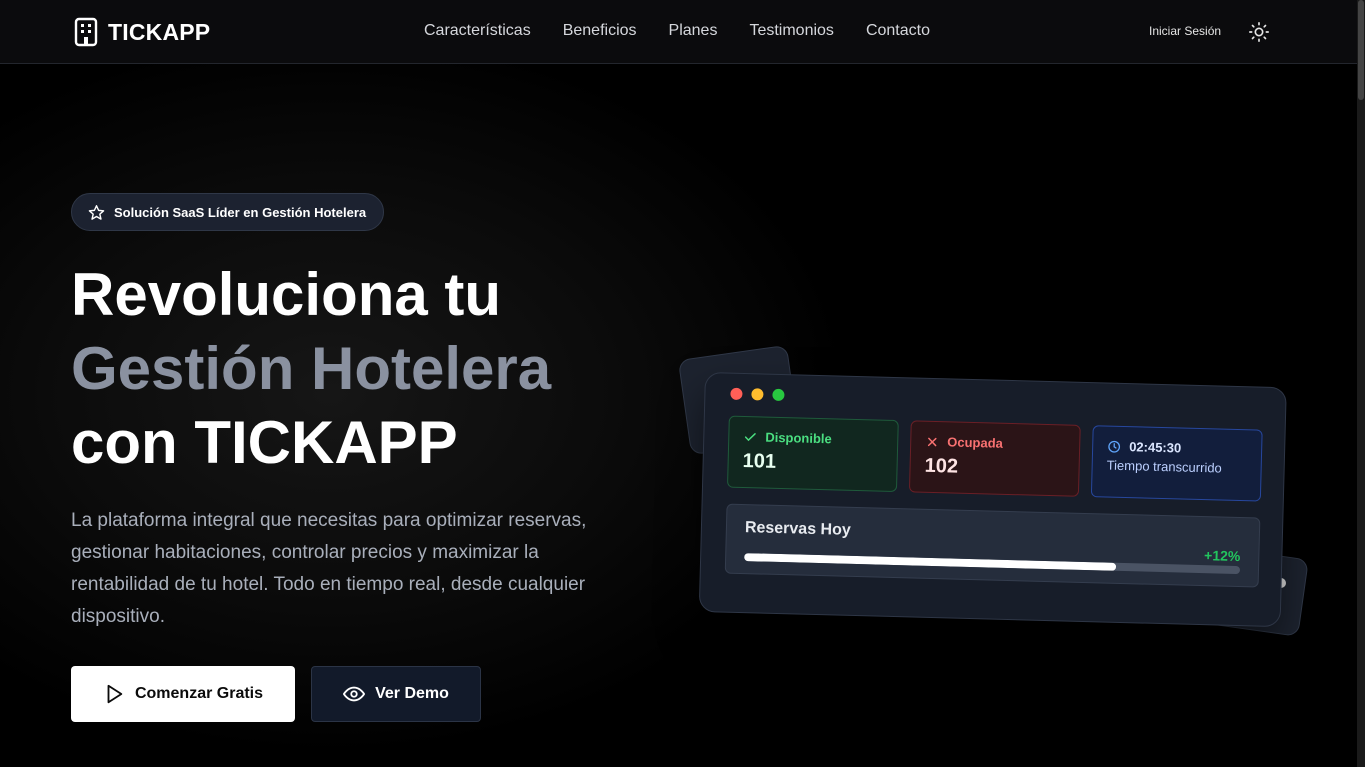 The width and height of the screenshot is (1365, 767). Describe the element at coordinates (898, 31) in the screenshot. I see `nav-contacto: Contacto` at that location.